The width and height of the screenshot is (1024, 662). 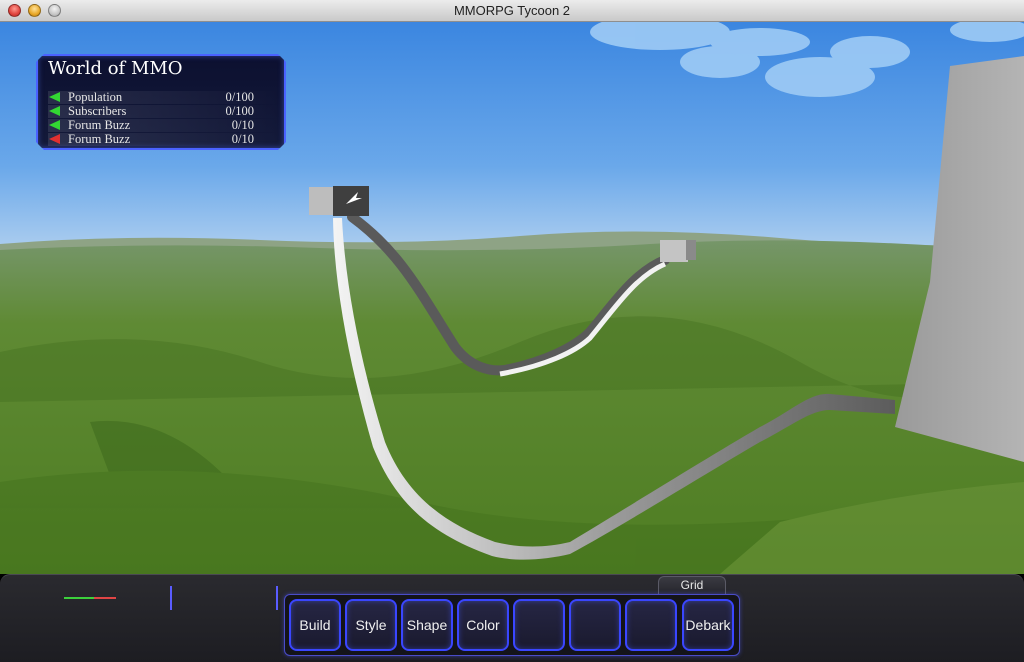 What do you see at coordinates (708, 625) in the screenshot?
I see `debark-button: Debark` at bounding box center [708, 625].